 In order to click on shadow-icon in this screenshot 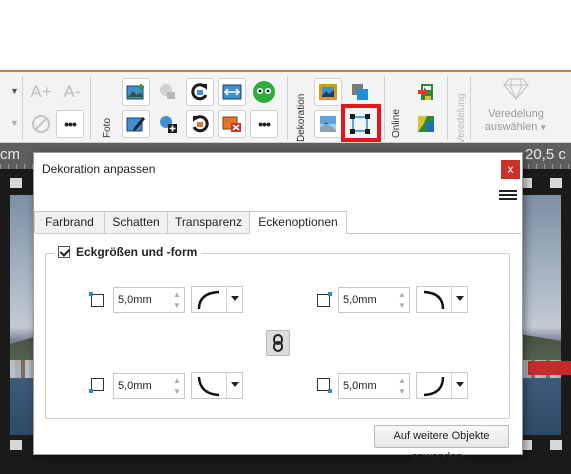, I will do `click(360, 92)`.